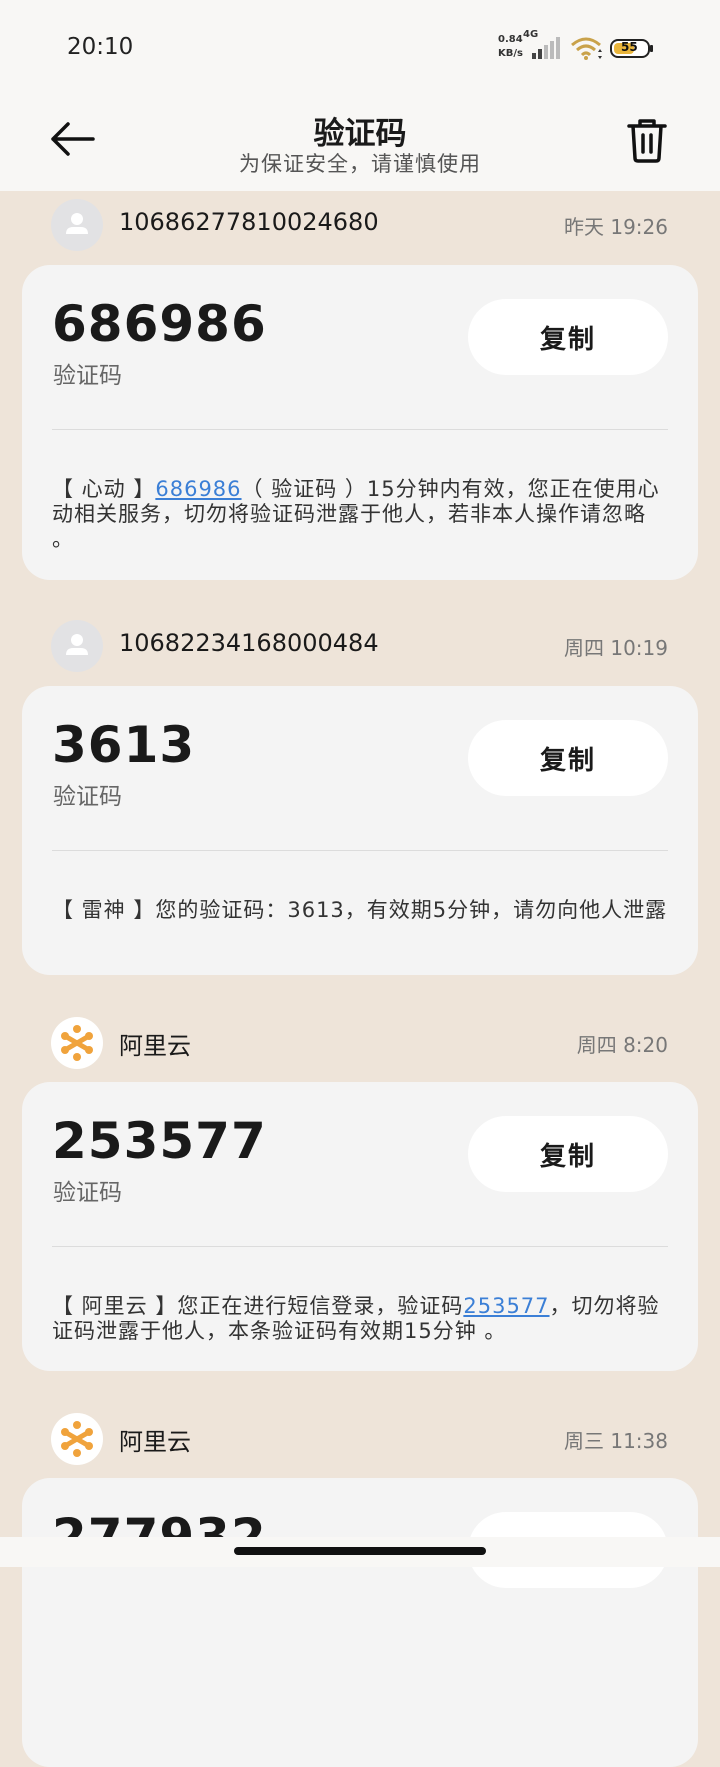 The width and height of the screenshot is (720, 1767). I want to click on network-speed-unit: KB/s, so click(510, 53).